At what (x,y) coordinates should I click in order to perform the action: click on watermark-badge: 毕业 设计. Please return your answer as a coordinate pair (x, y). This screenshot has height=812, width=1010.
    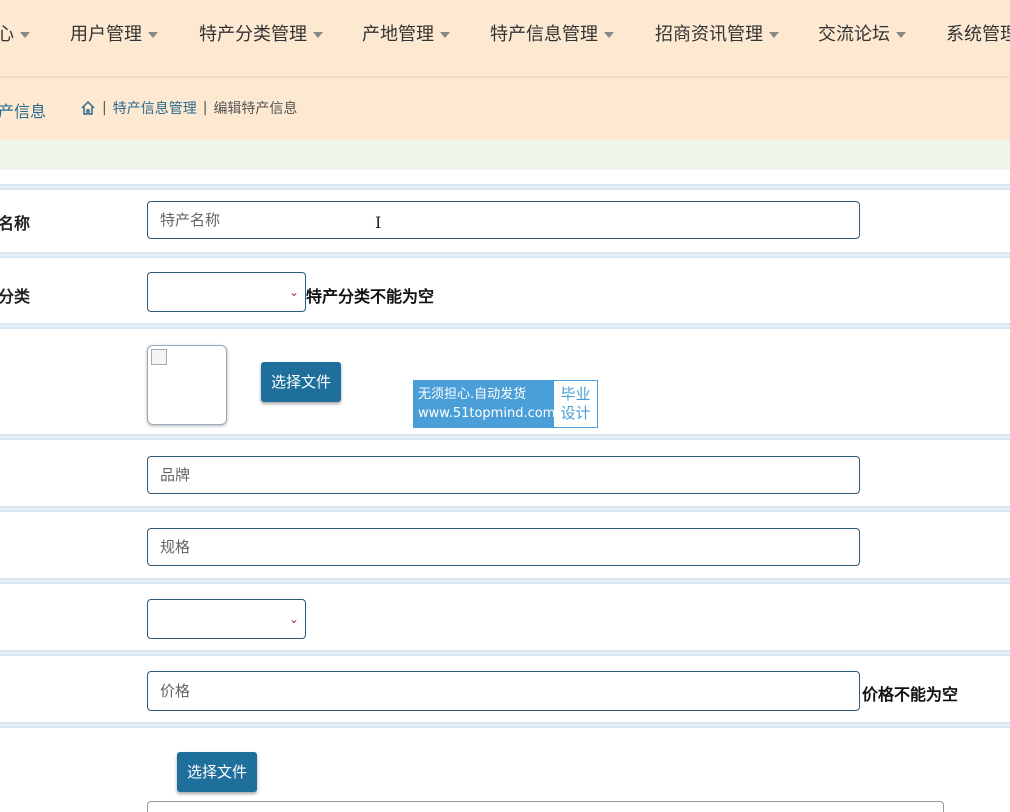
    Looking at the image, I should click on (575, 404).